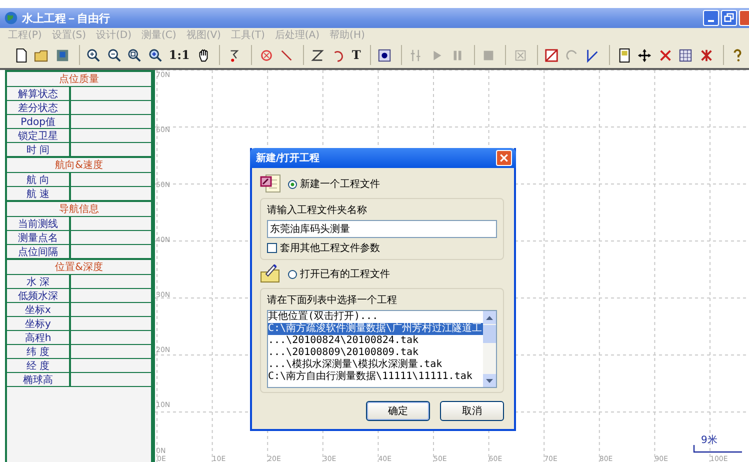 Image resolution: width=749 pixels, height=462 pixels. What do you see at coordinates (134, 55) in the screenshot?
I see `zoom-window-icon` at bounding box center [134, 55].